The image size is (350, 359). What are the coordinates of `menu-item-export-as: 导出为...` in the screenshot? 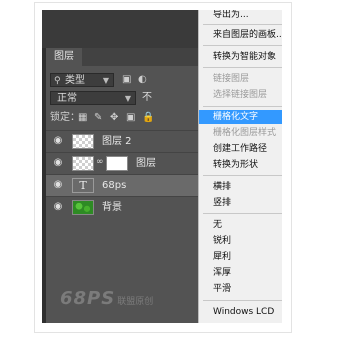 It's located at (240, 16).